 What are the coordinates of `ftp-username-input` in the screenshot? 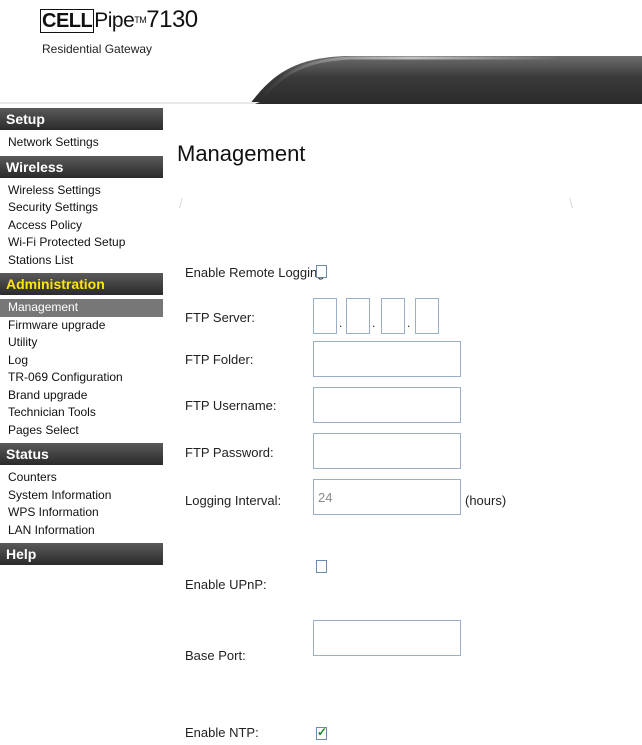 It's located at (387, 405).